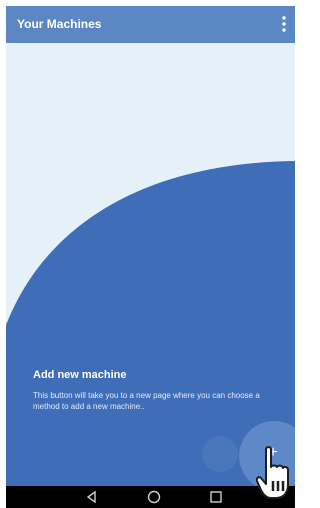 This screenshot has width=320, height=508. What do you see at coordinates (92, 497) in the screenshot?
I see `back-triangle-icon` at bounding box center [92, 497].